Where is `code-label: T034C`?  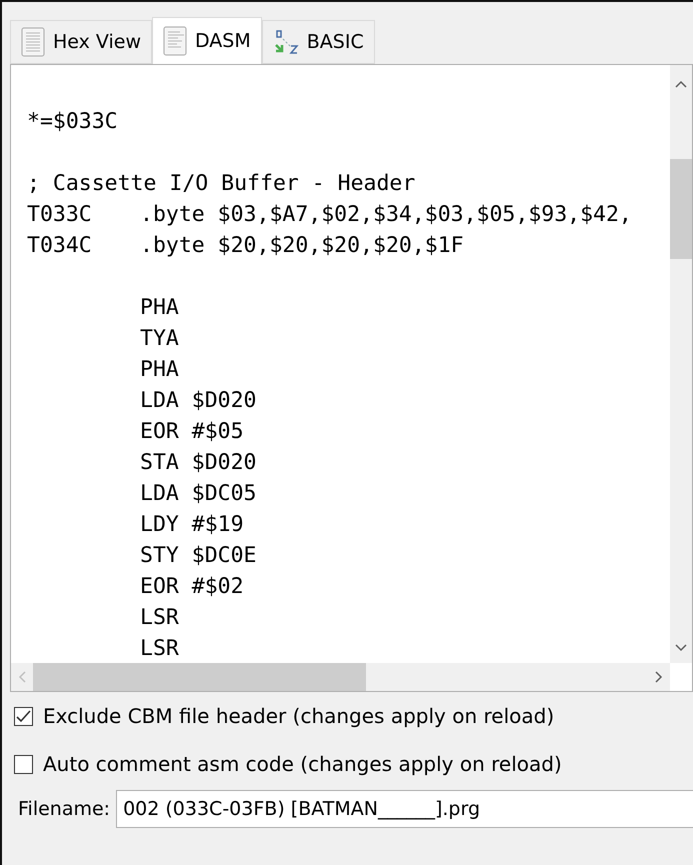 code-label: T034C is located at coordinates (60, 246).